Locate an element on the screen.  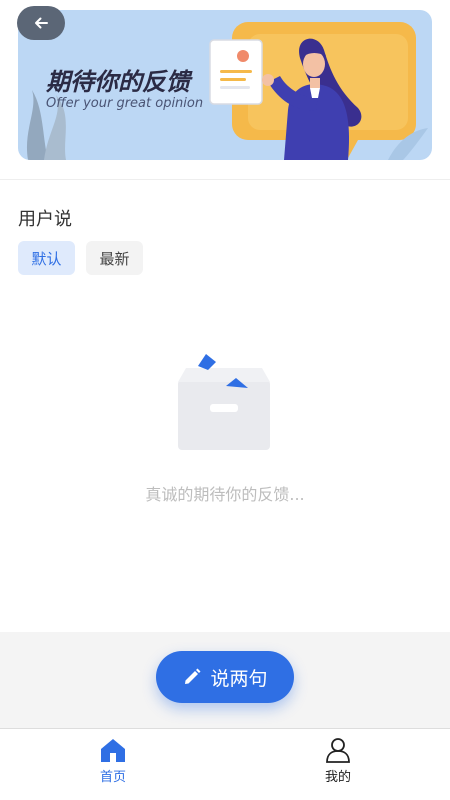
tabbar-item-label: 我的 is located at coordinates (337, 777).